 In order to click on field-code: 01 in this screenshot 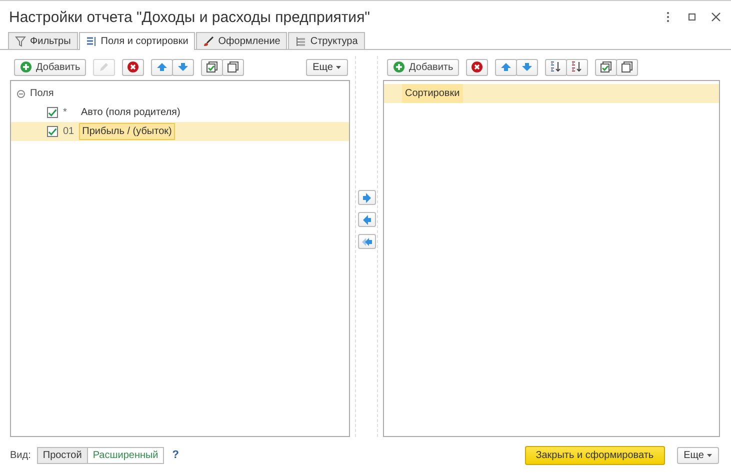, I will do `click(68, 131)`.